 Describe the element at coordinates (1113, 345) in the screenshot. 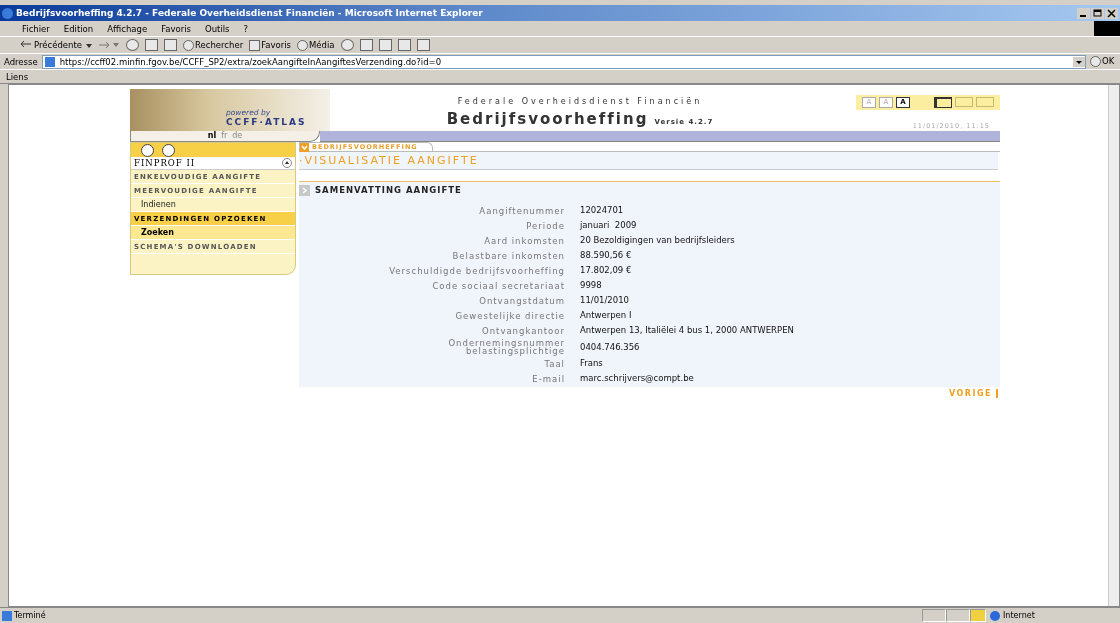

I see `scrollbar` at that location.